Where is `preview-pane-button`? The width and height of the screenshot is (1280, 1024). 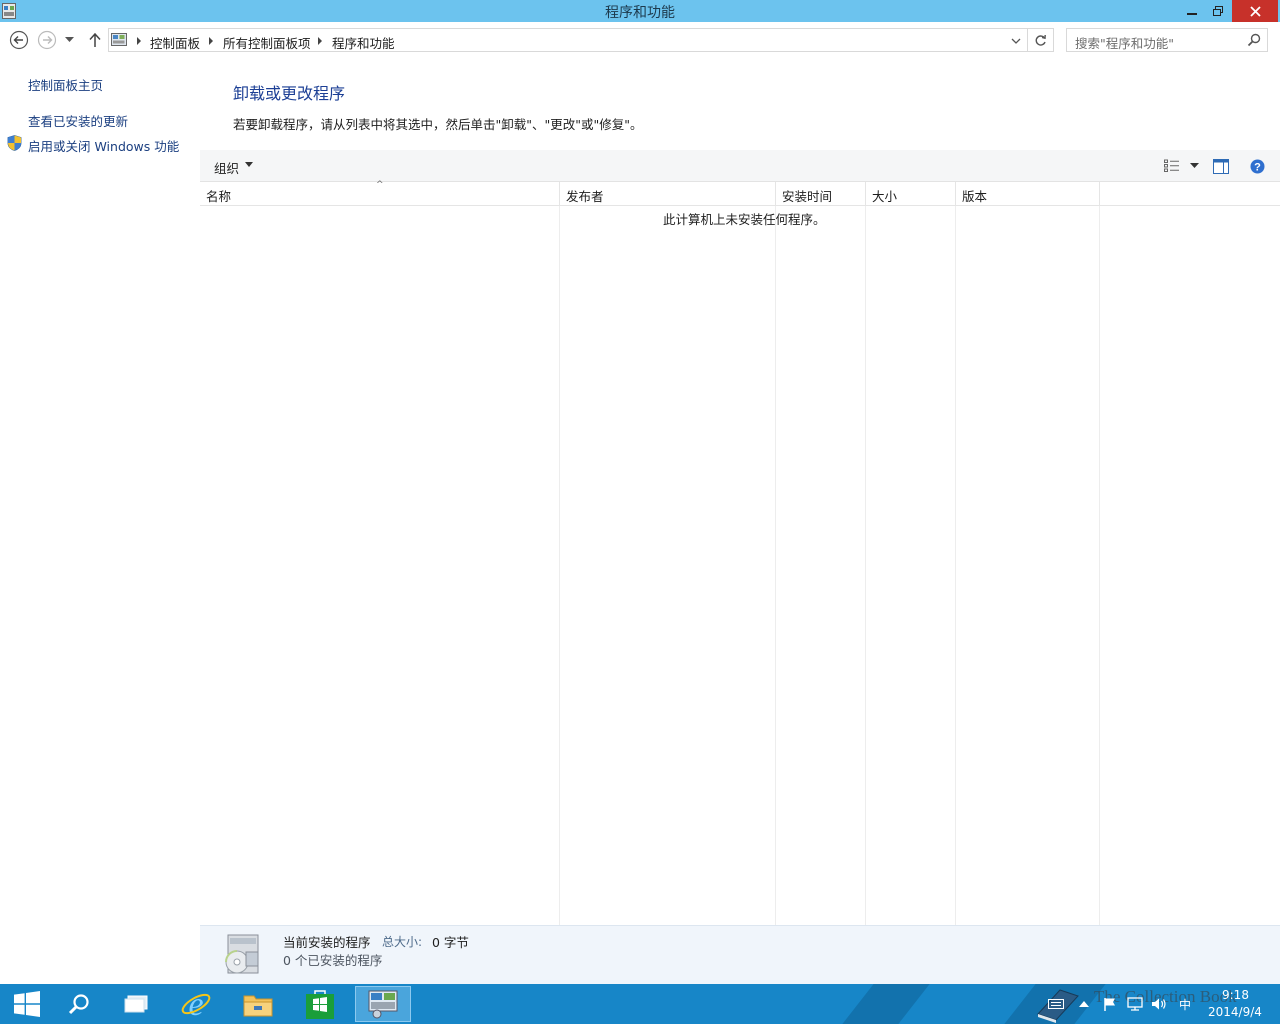
preview-pane-button is located at coordinates (1221, 166).